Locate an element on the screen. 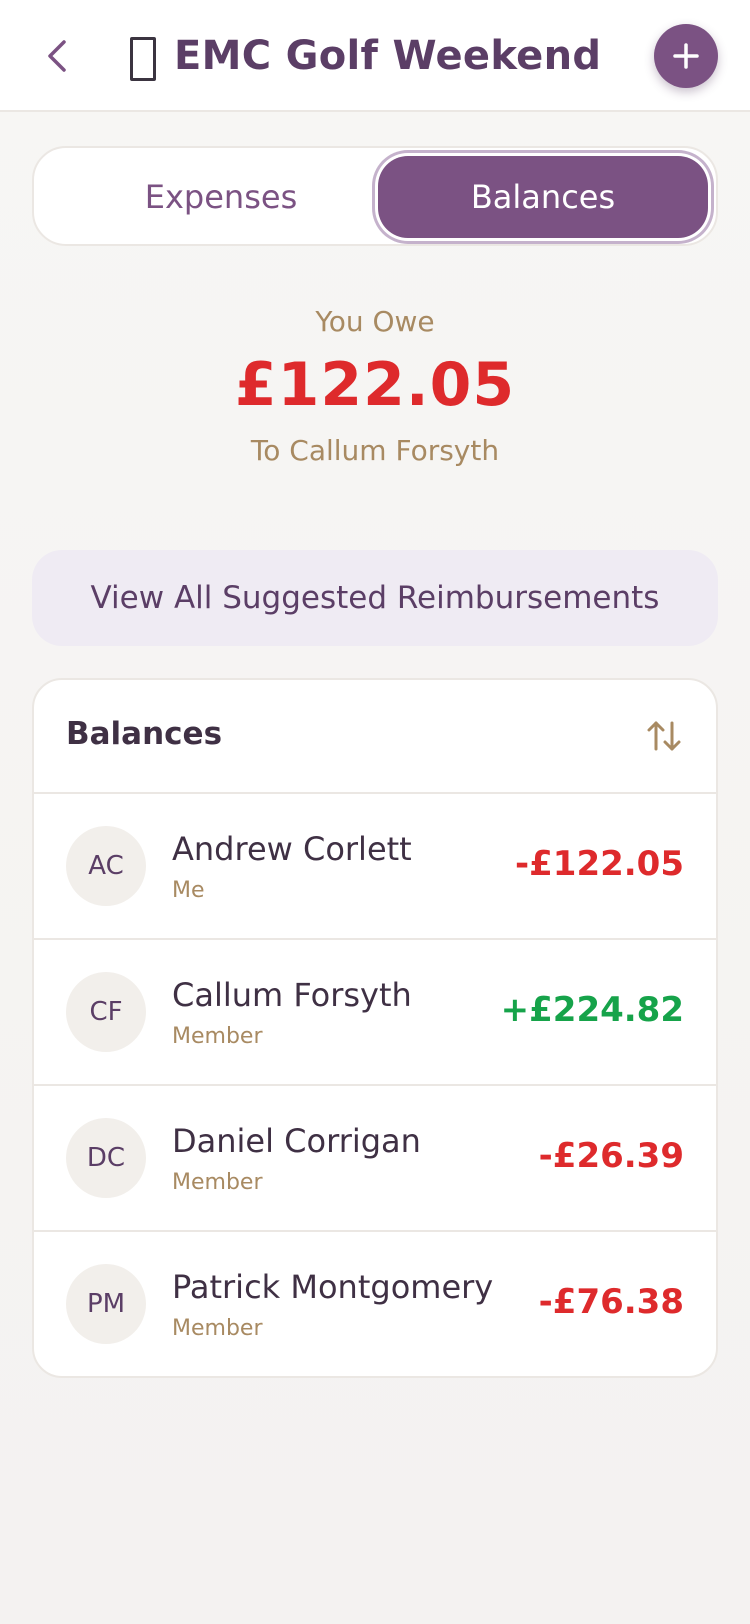 The height and width of the screenshot is (1624, 750). view-segmented-control: Expenses Balances is located at coordinates (375, 196).